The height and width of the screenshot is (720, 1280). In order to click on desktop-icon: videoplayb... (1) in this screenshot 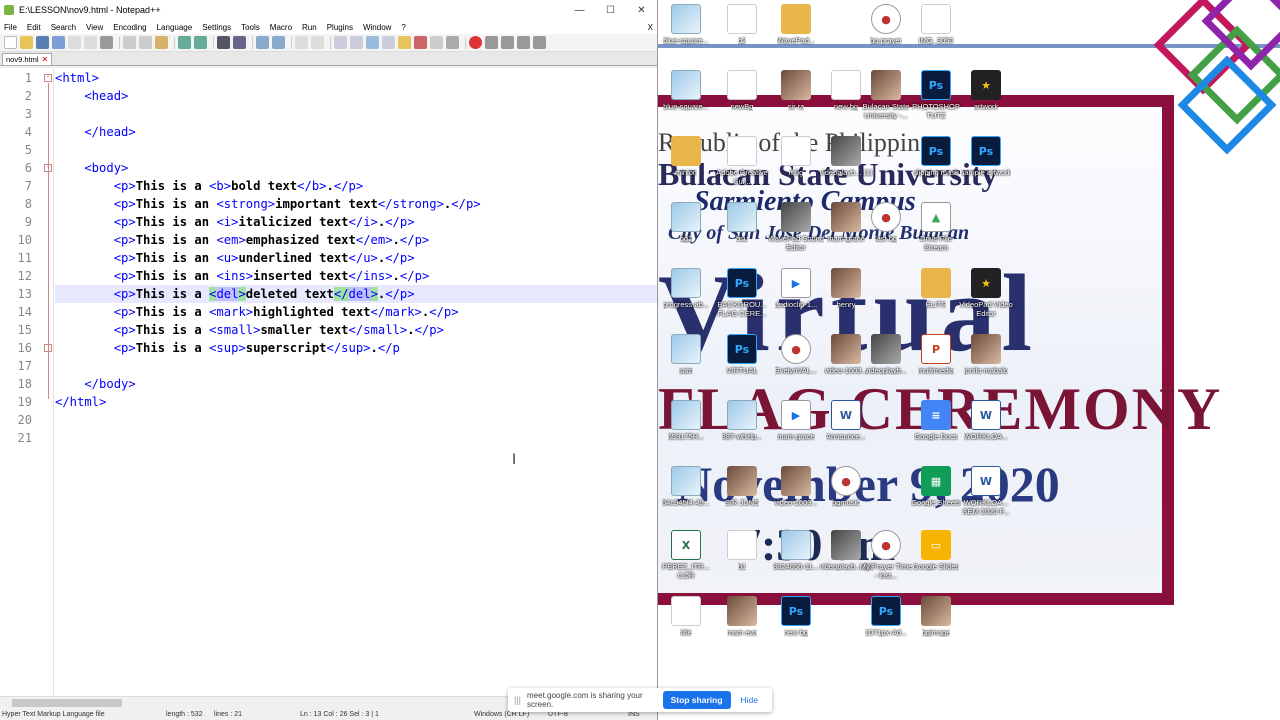, I will do `click(846, 167)`.